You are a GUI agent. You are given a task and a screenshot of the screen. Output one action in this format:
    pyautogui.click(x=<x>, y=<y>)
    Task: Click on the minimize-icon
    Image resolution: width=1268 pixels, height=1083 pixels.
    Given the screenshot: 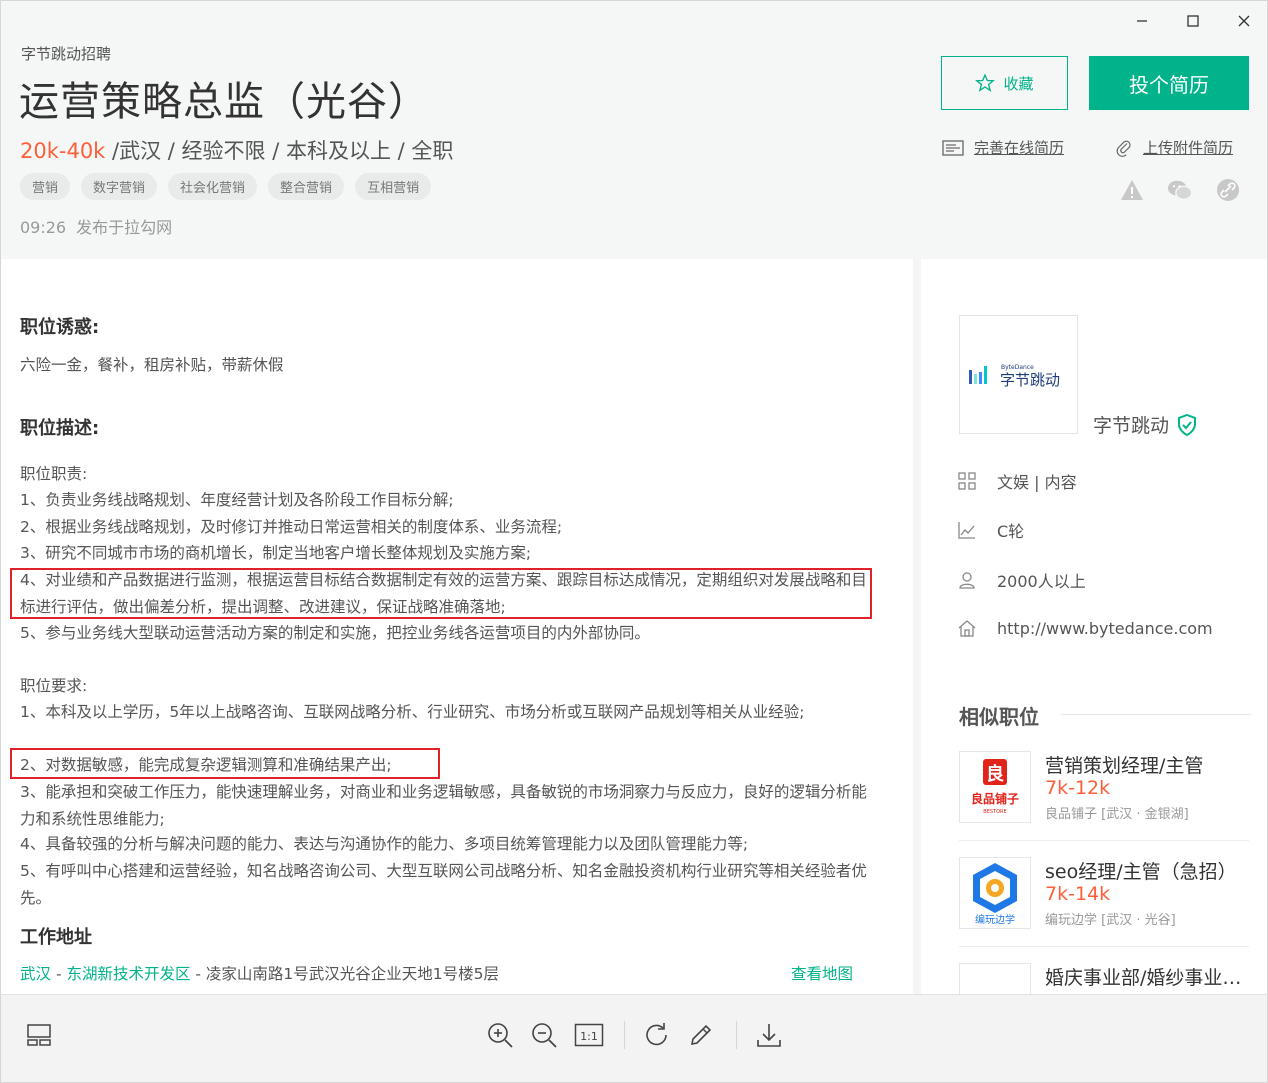 What is the action you would take?
    pyautogui.click(x=1142, y=21)
    